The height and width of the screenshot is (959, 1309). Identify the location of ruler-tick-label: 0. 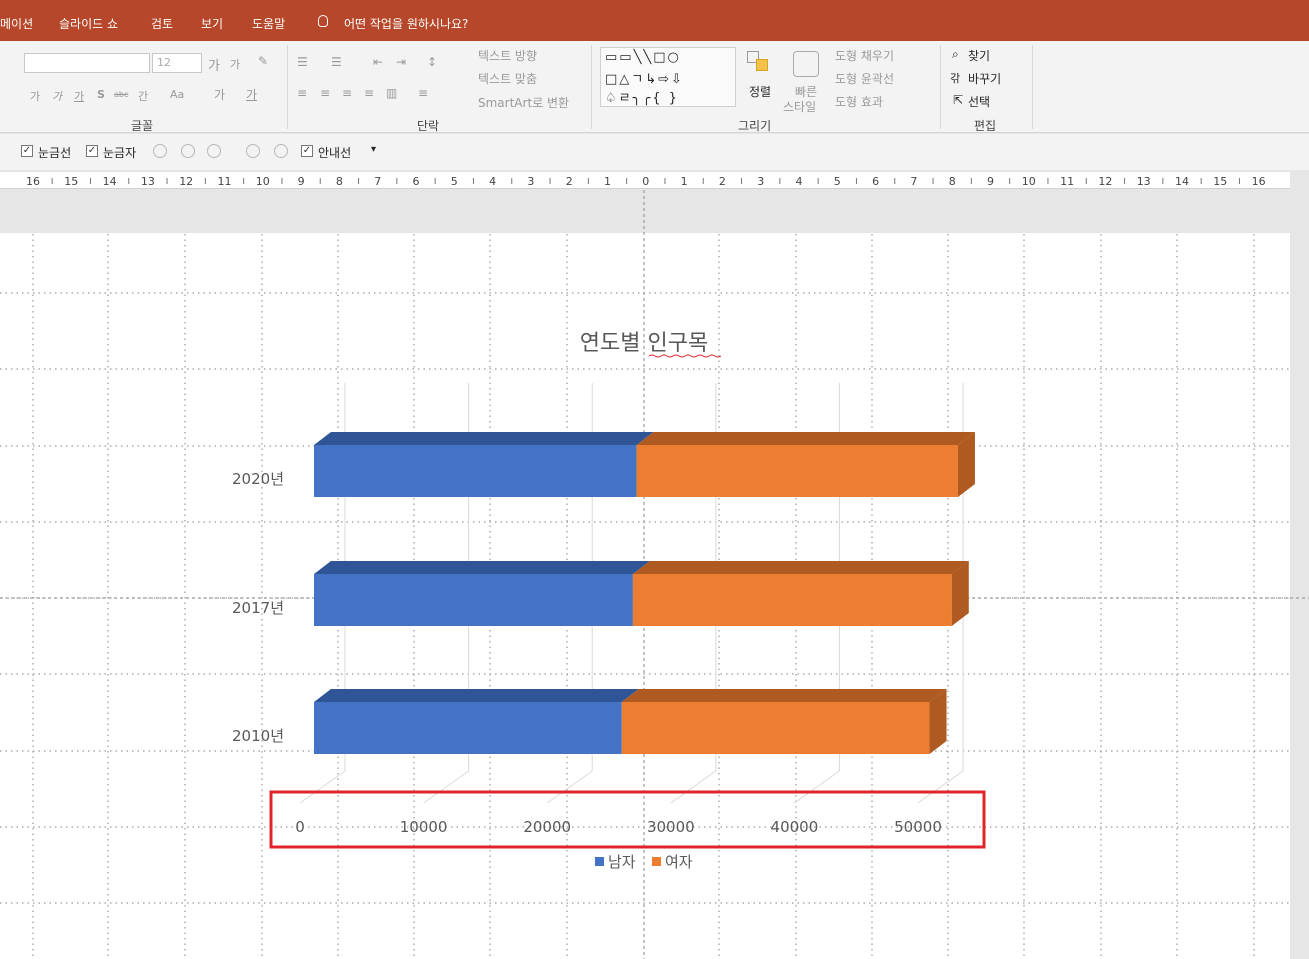
(645, 181).